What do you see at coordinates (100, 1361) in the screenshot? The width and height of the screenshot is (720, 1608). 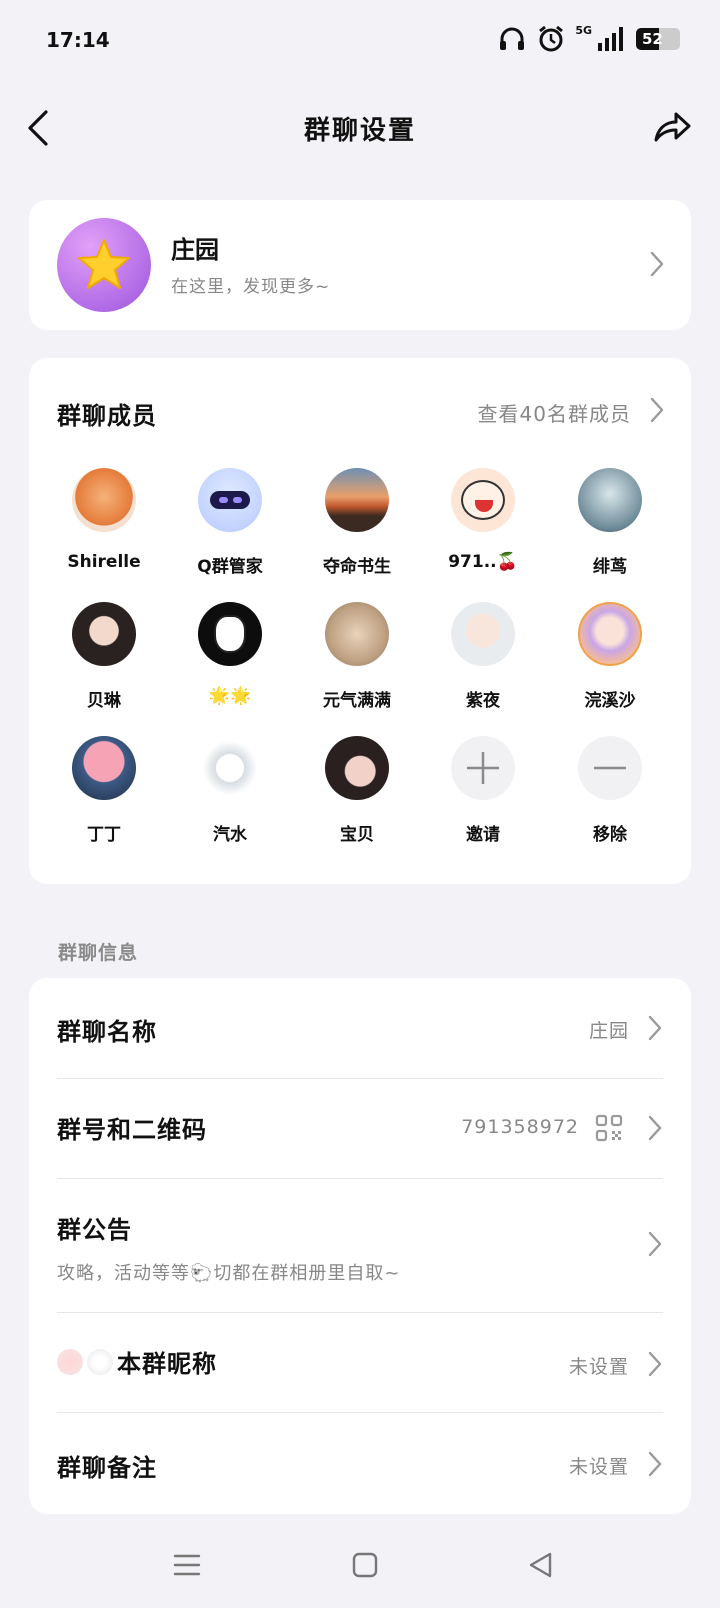 I see `paw-sticker-icon` at bounding box center [100, 1361].